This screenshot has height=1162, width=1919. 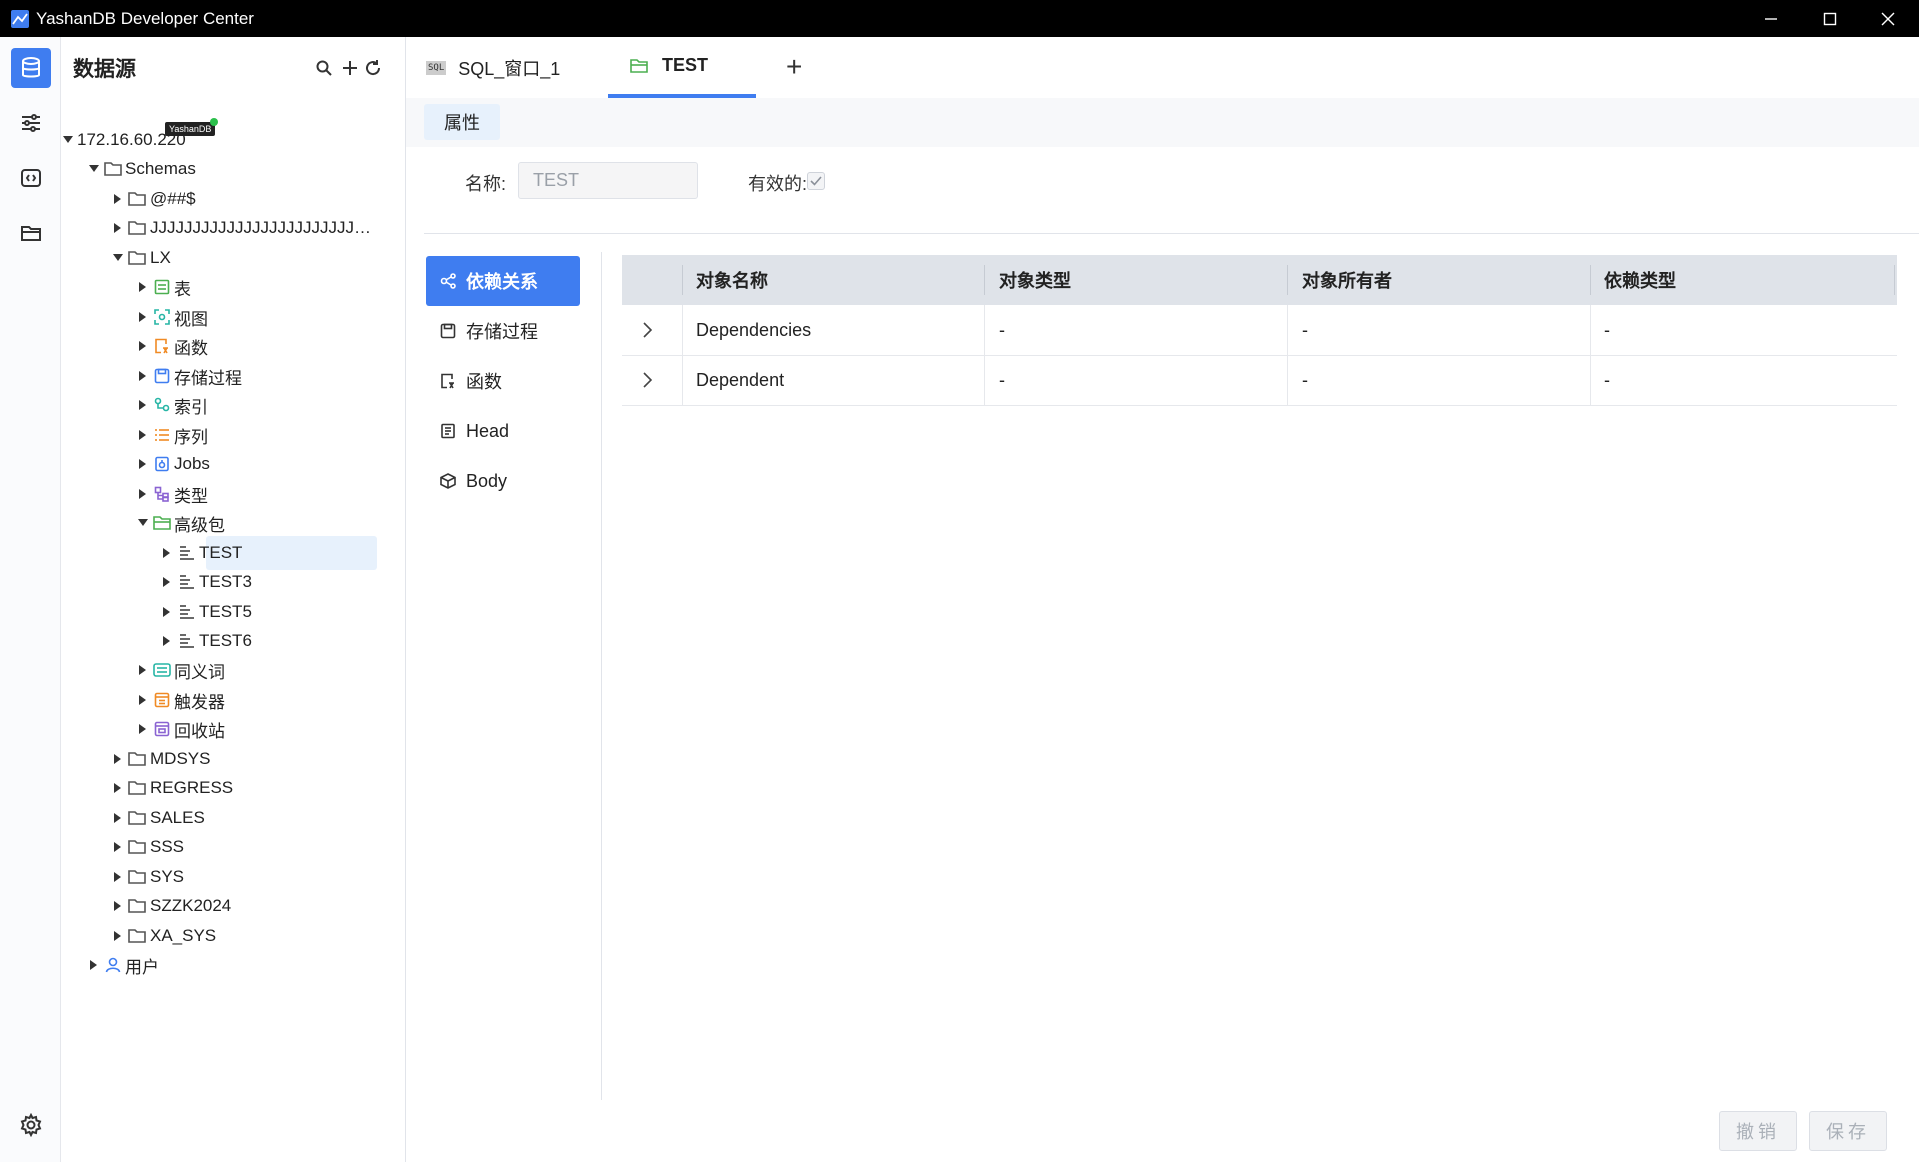 I want to click on menu-item-head: Head, so click(x=503, y=431).